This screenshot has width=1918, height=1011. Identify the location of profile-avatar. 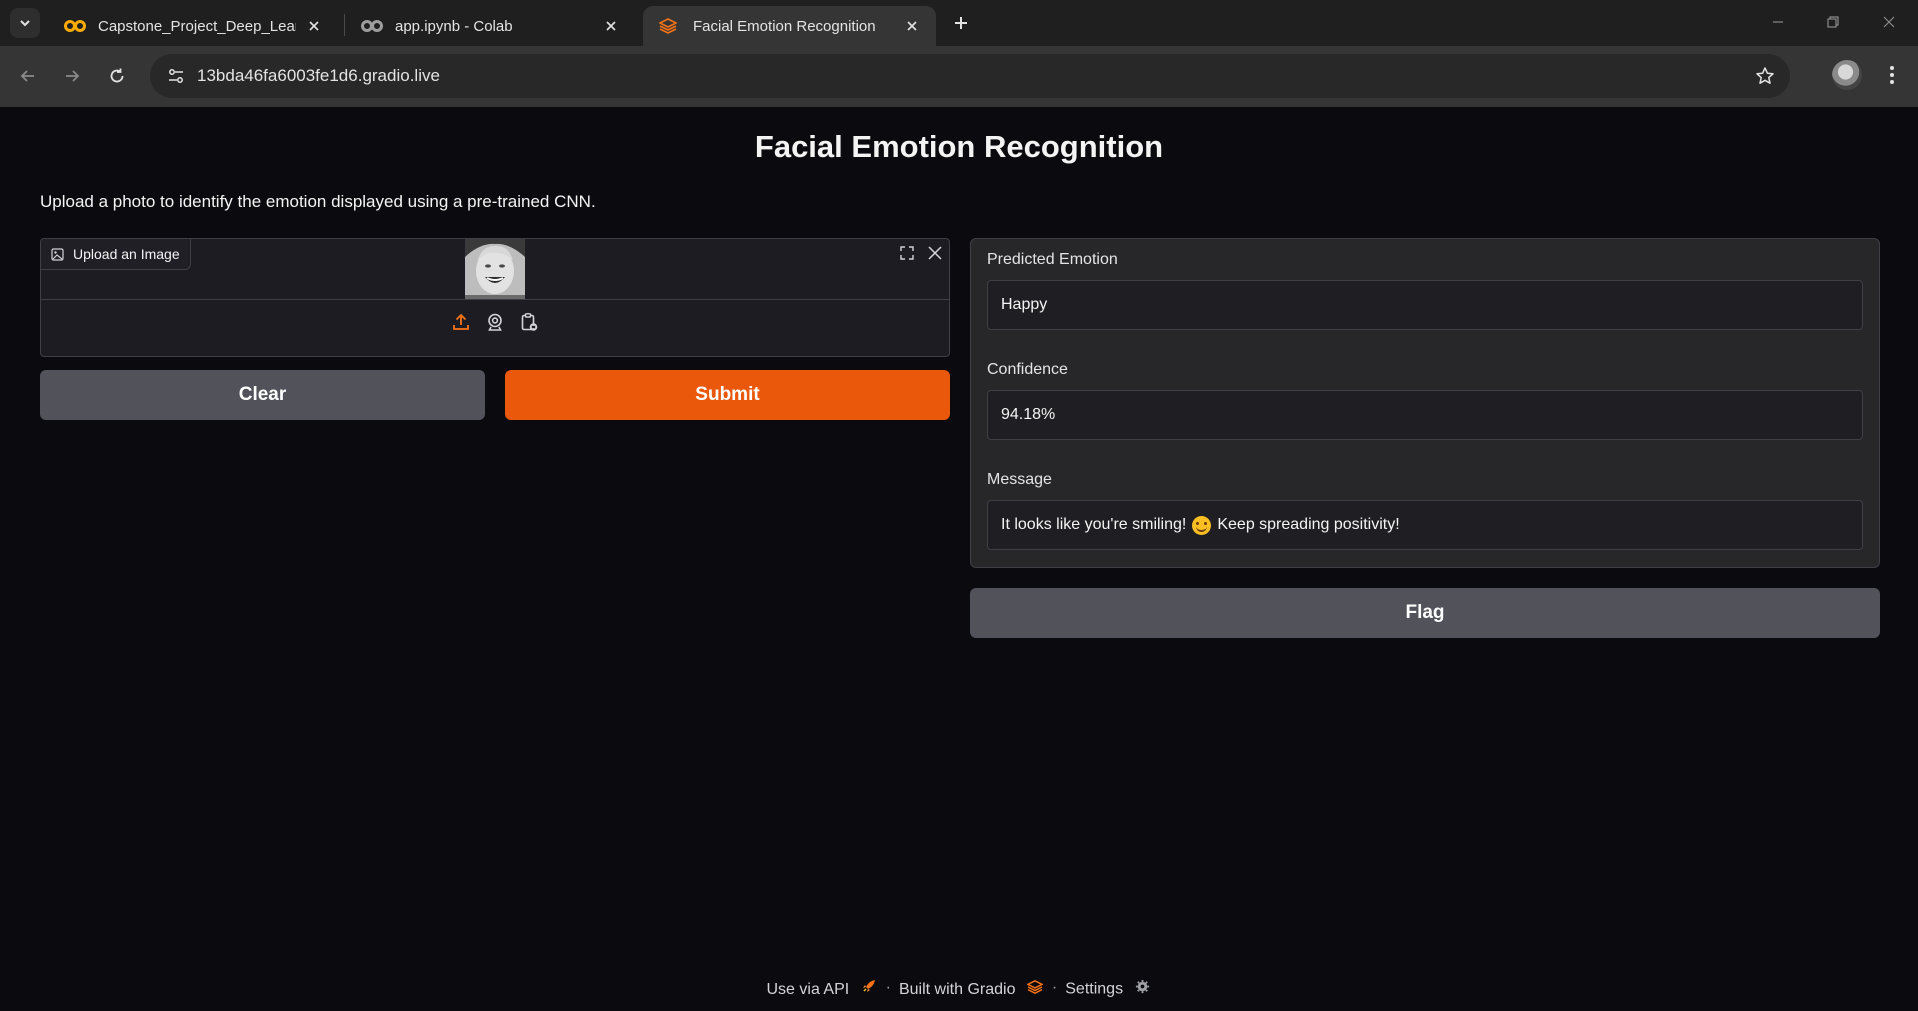
(1847, 75).